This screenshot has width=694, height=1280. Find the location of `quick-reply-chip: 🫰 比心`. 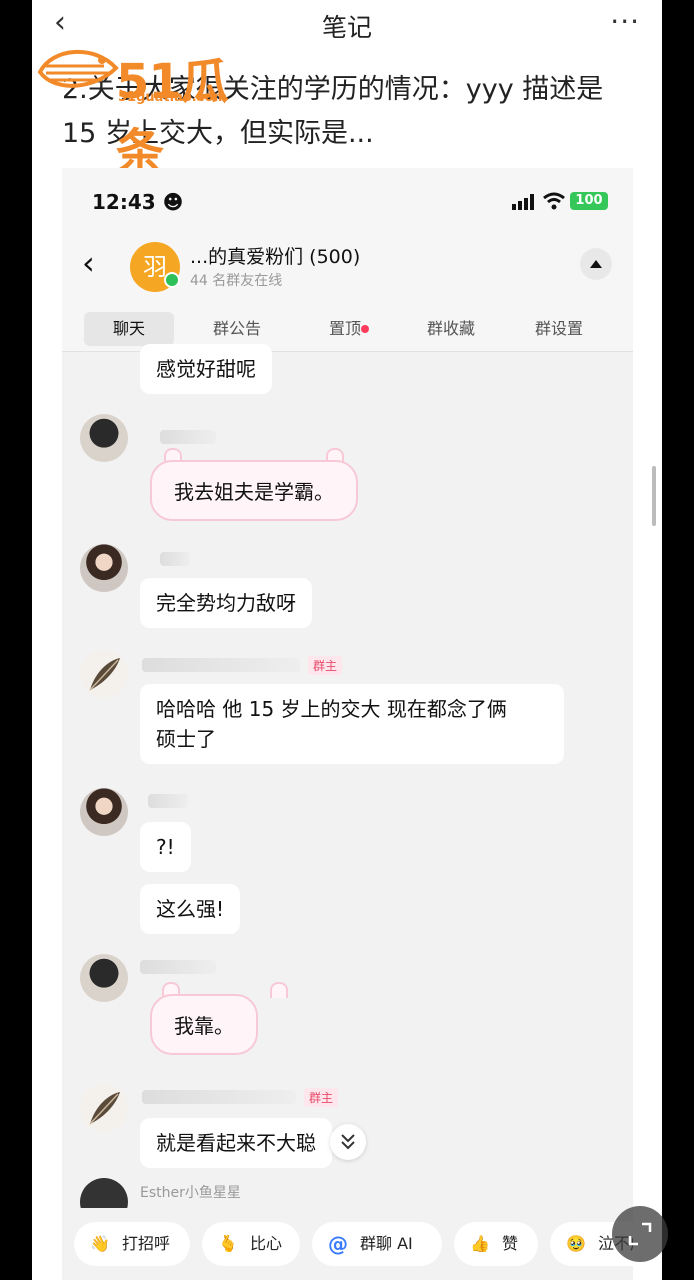

quick-reply-chip: 🫰 比心 is located at coordinates (251, 1244).